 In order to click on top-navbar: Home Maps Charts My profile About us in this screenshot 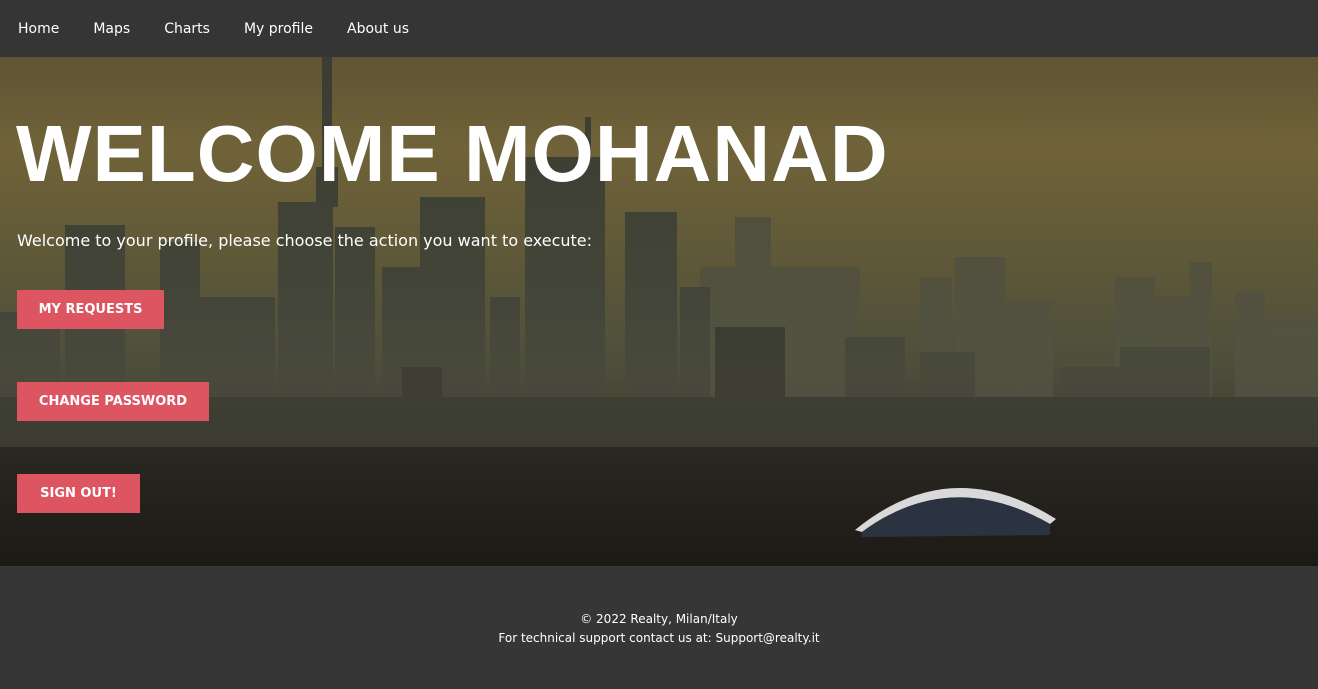, I will do `click(659, 28)`.